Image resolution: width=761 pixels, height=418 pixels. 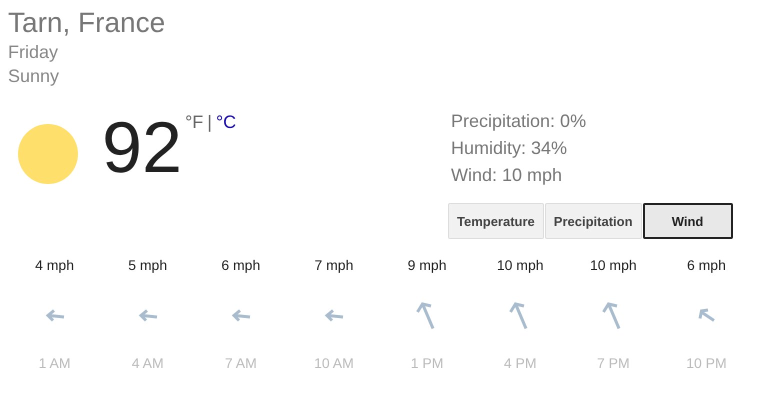 What do you see at coordinates (520, 363) in the screenshot?
I see `hour-label: 4 PM` at bounding box center [520, 363].